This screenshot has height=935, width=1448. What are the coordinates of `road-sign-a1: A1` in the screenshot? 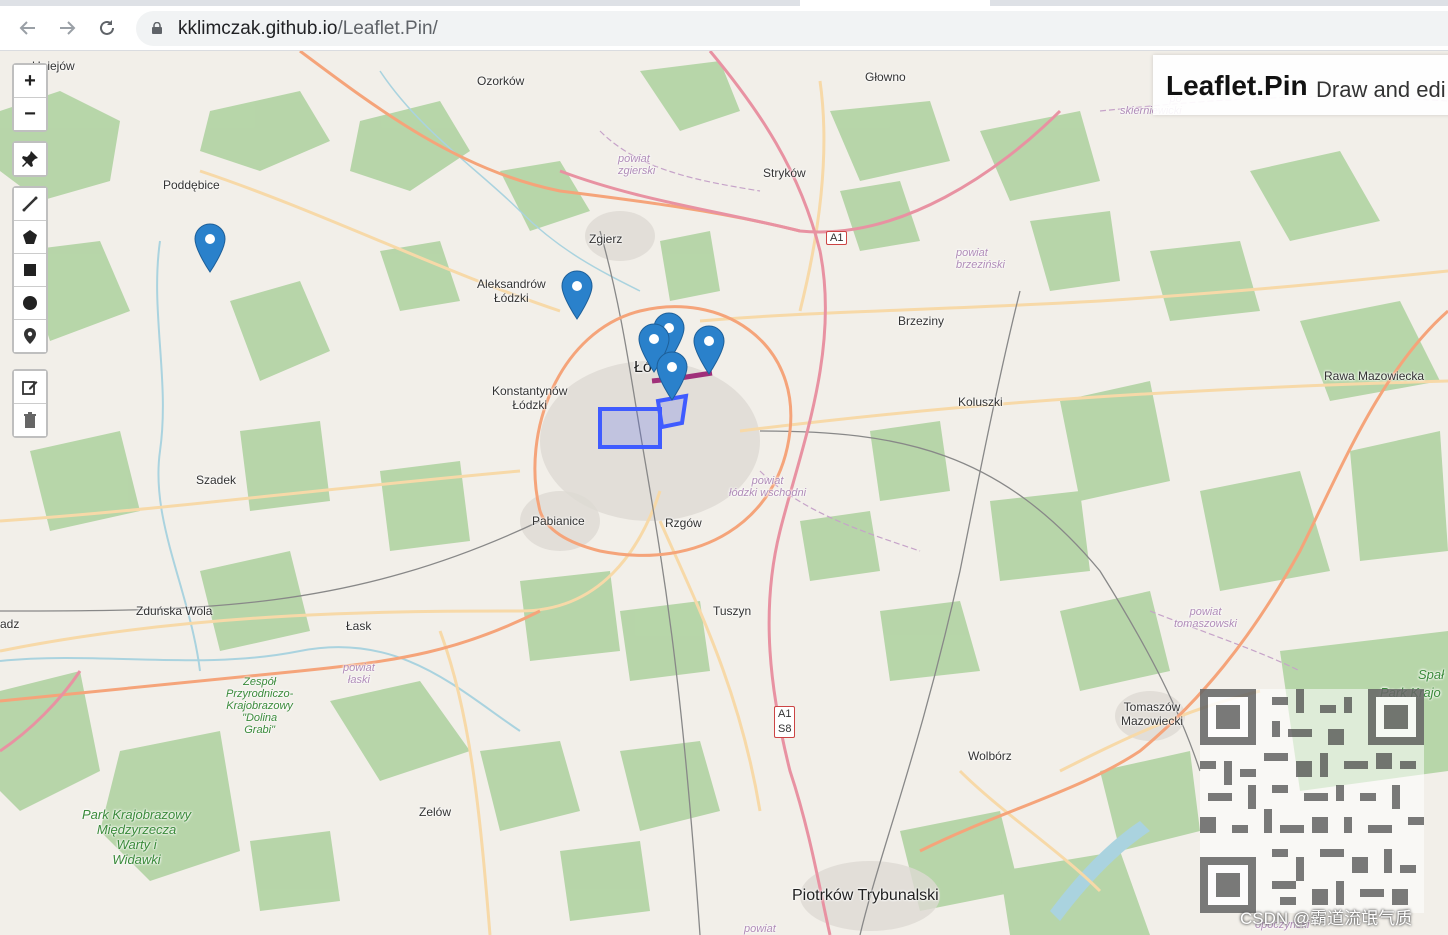 It's located at (785, 714).